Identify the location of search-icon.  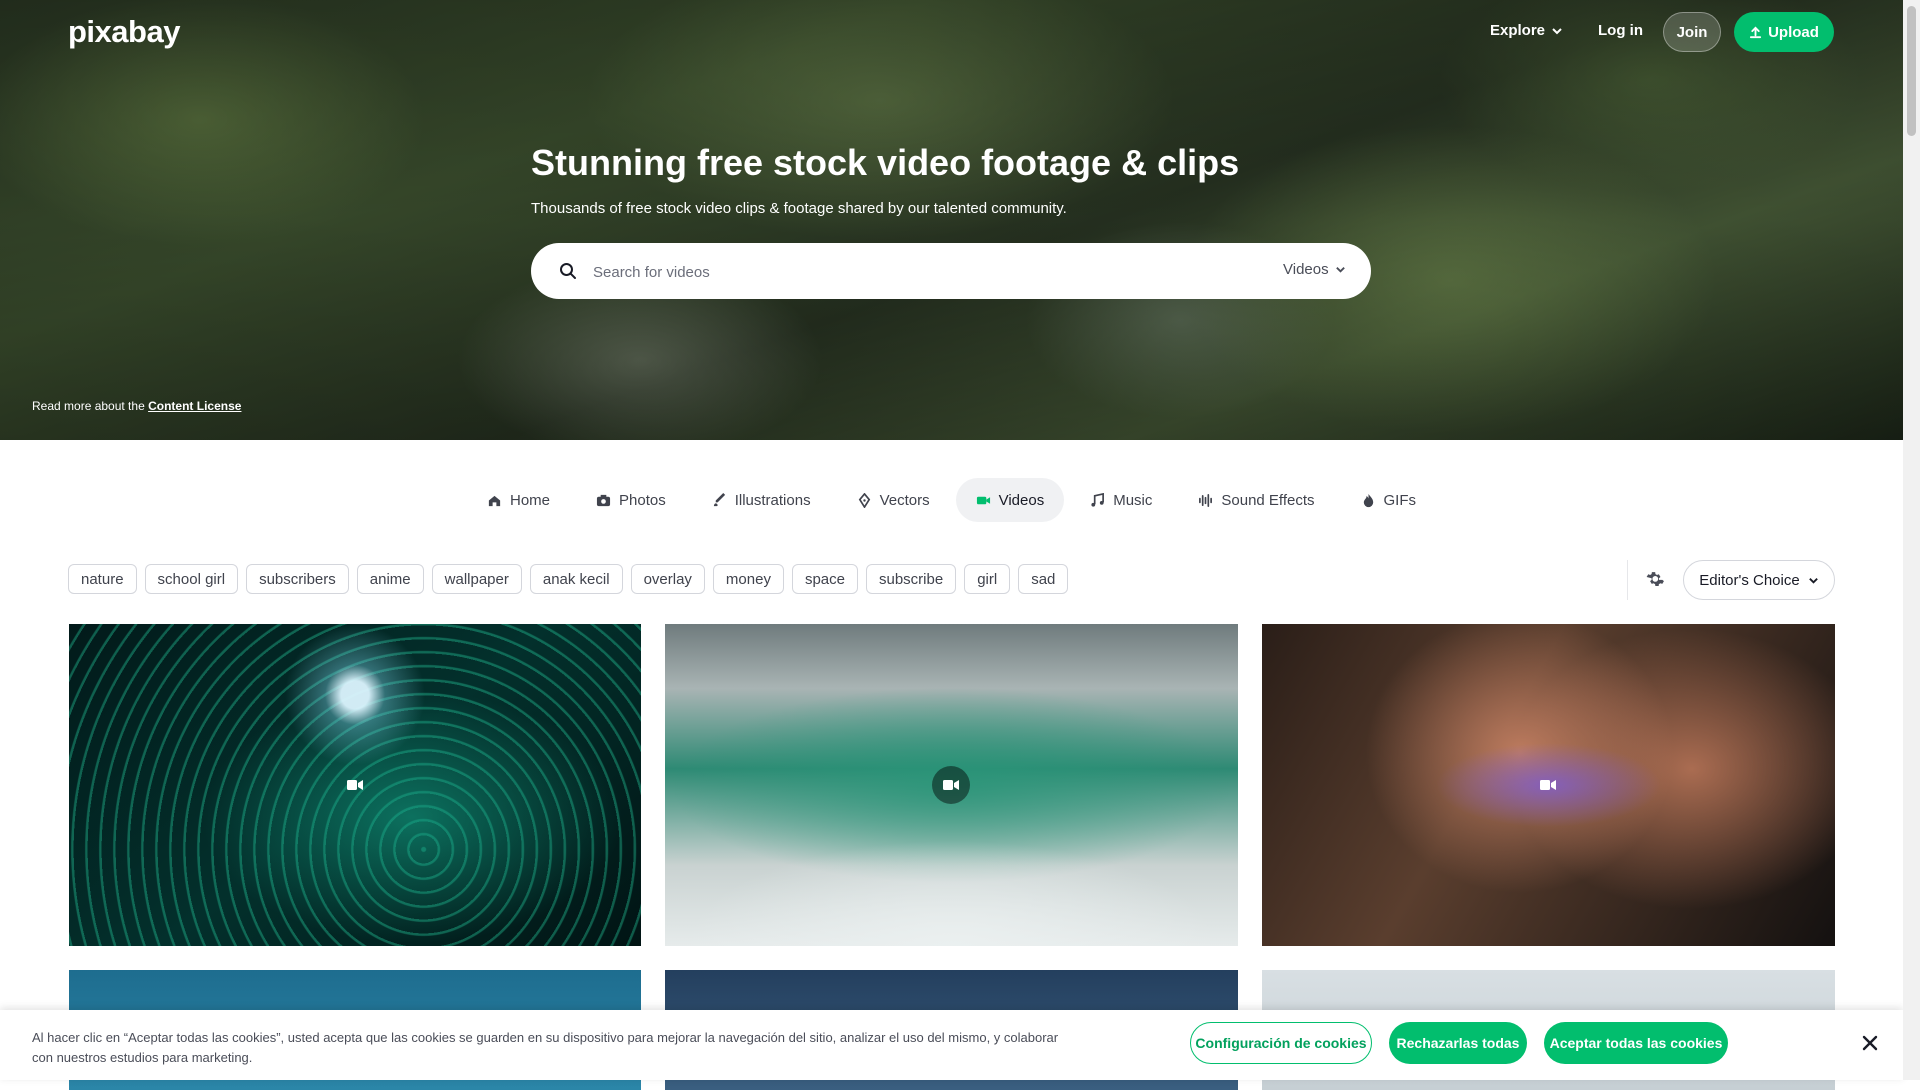
(568, 271).